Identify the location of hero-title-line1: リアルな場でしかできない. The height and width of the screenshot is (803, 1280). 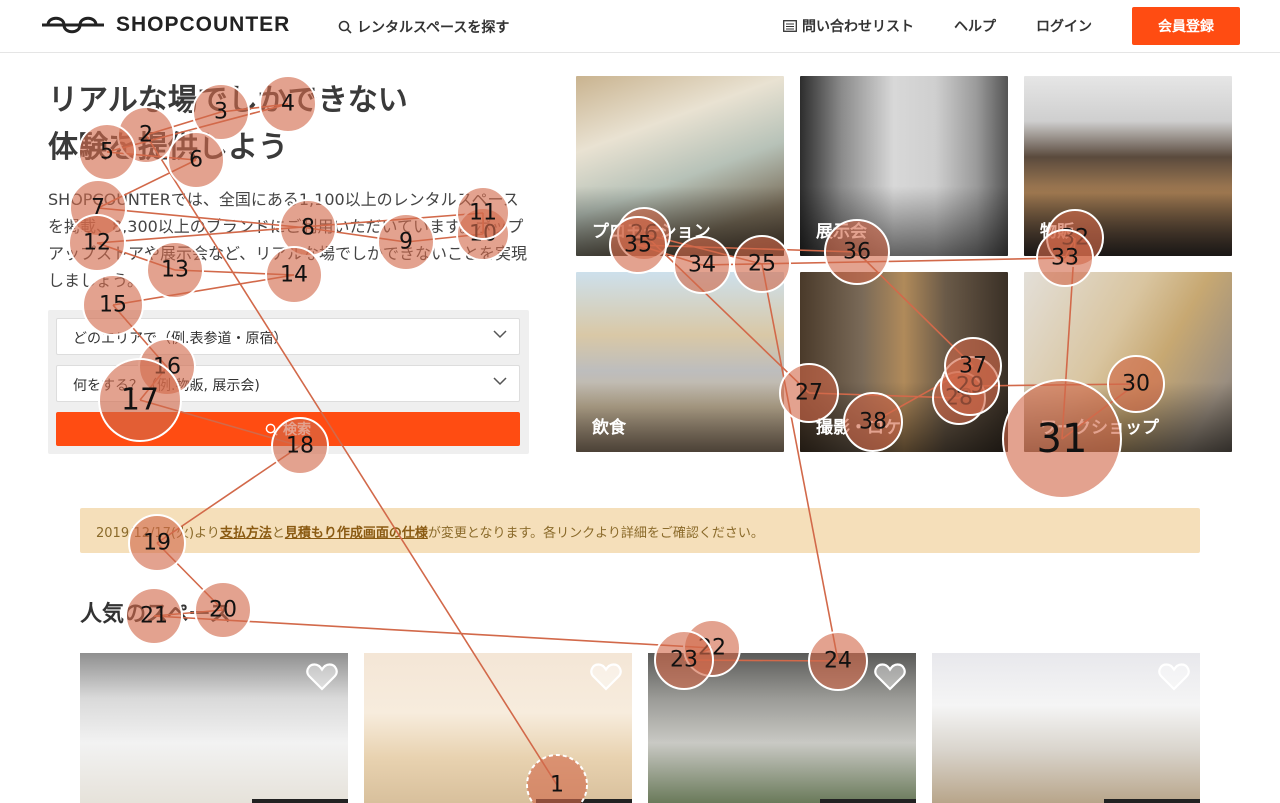
(228, 100).